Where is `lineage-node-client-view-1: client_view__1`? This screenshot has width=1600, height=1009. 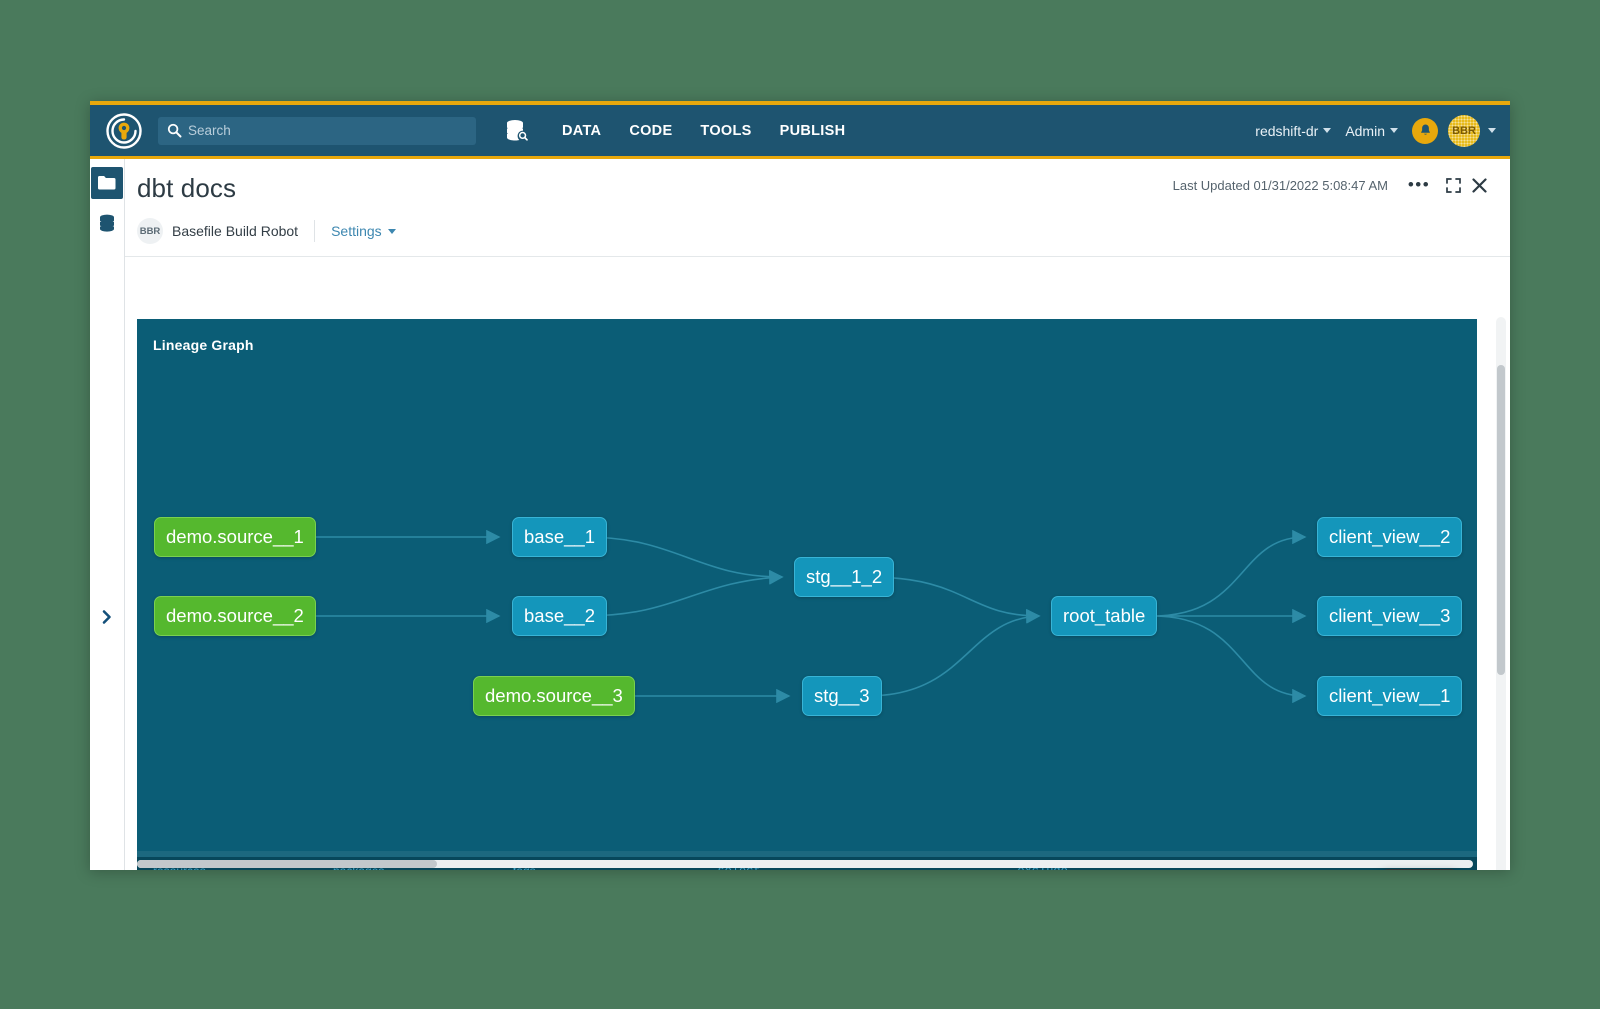
lineage-node-client-view-1: client_view__1 is located at coordinates (1390, 696).